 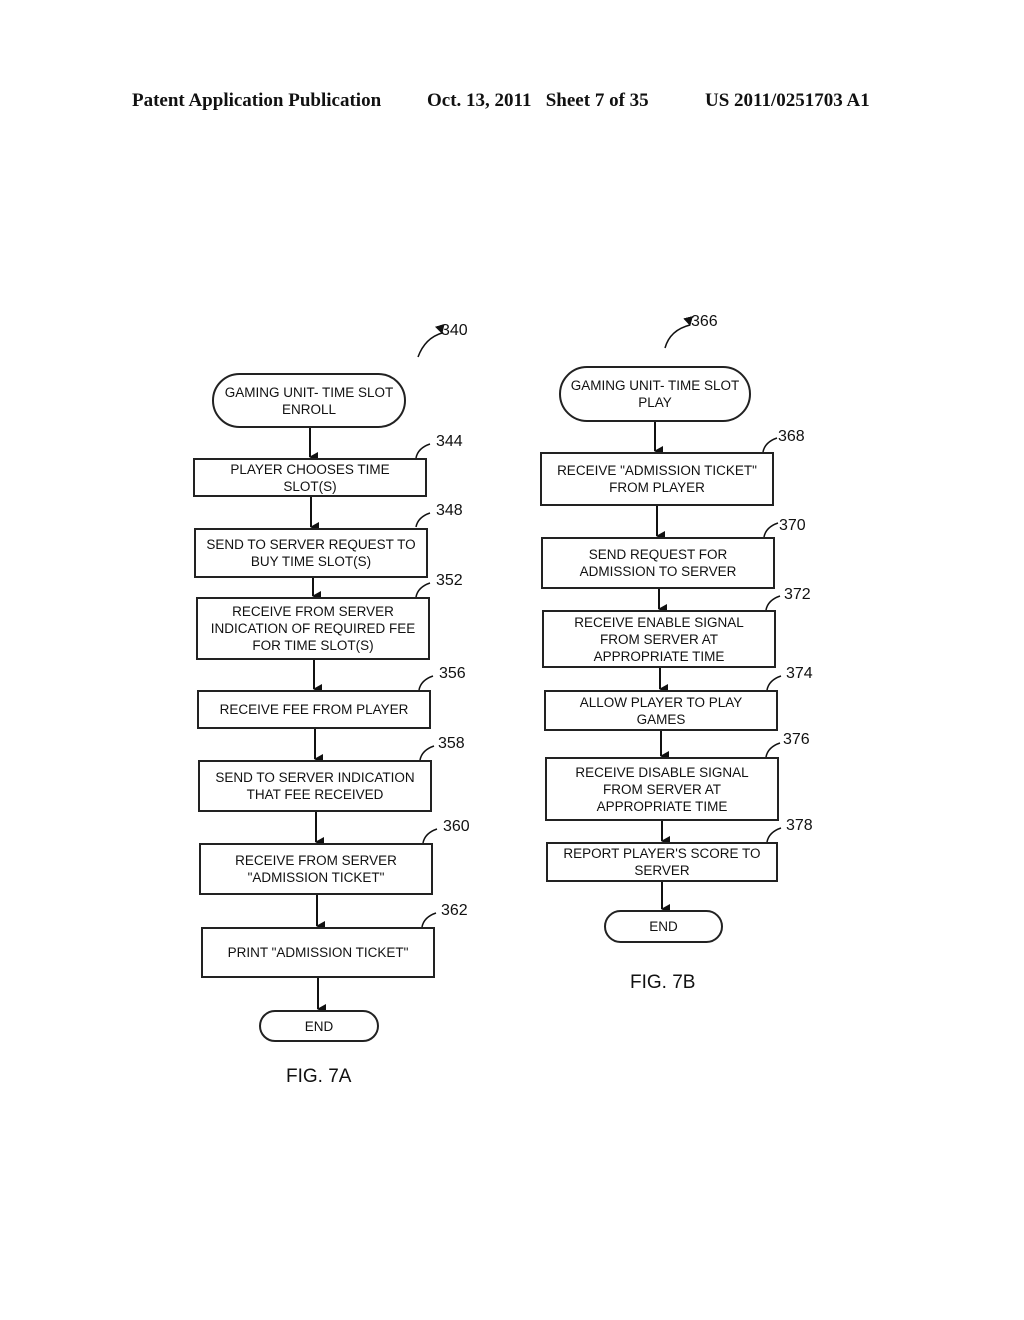 What do you see at coordinates (257, 100) in the screenshot?
I see `publication-label: Patent Application Publication` at bounding box center [257, 100].